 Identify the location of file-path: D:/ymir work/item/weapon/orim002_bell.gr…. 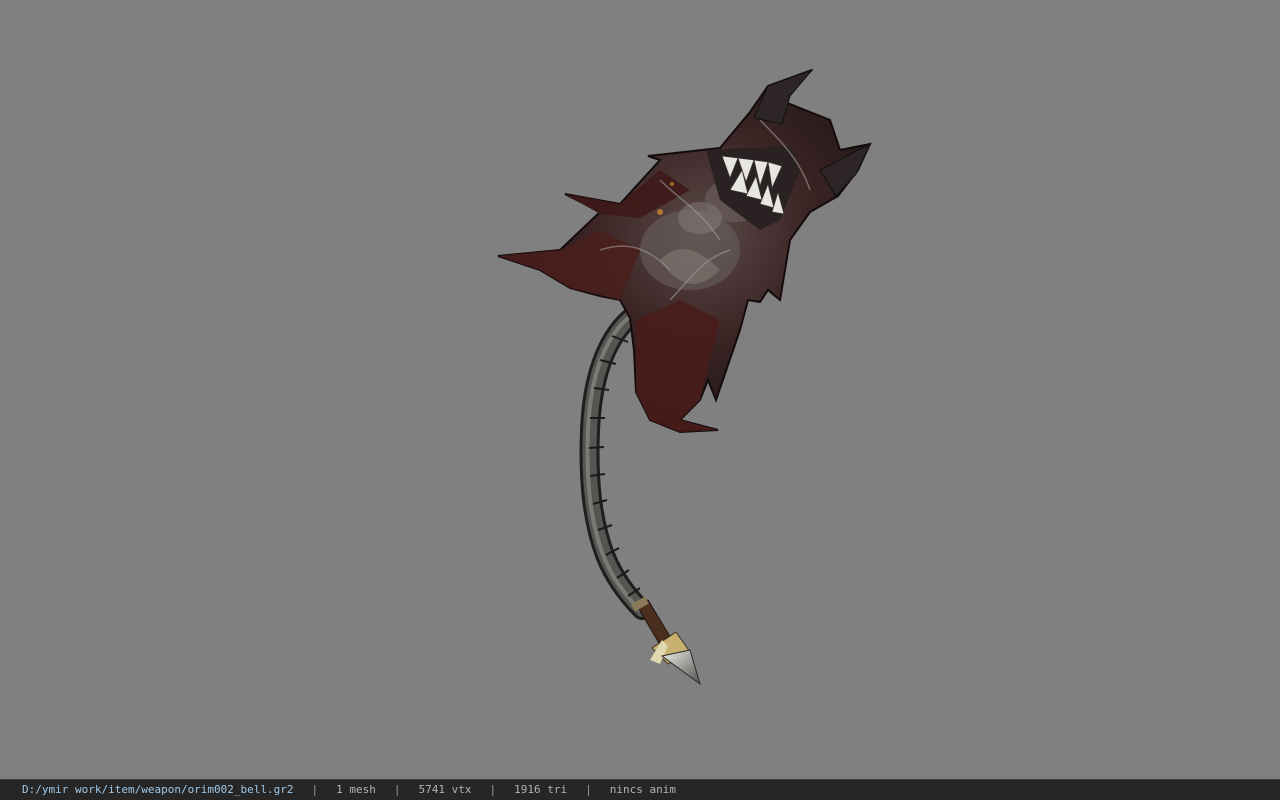
(158, 789).